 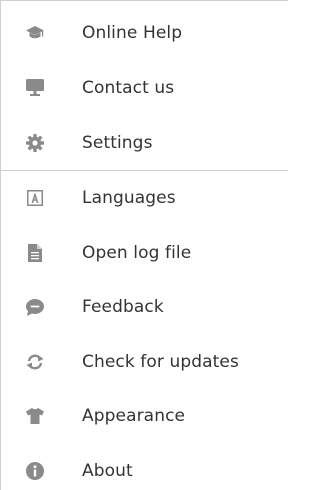 I want to click on menu-item-languages: Languages, so click(x=144, y=198).